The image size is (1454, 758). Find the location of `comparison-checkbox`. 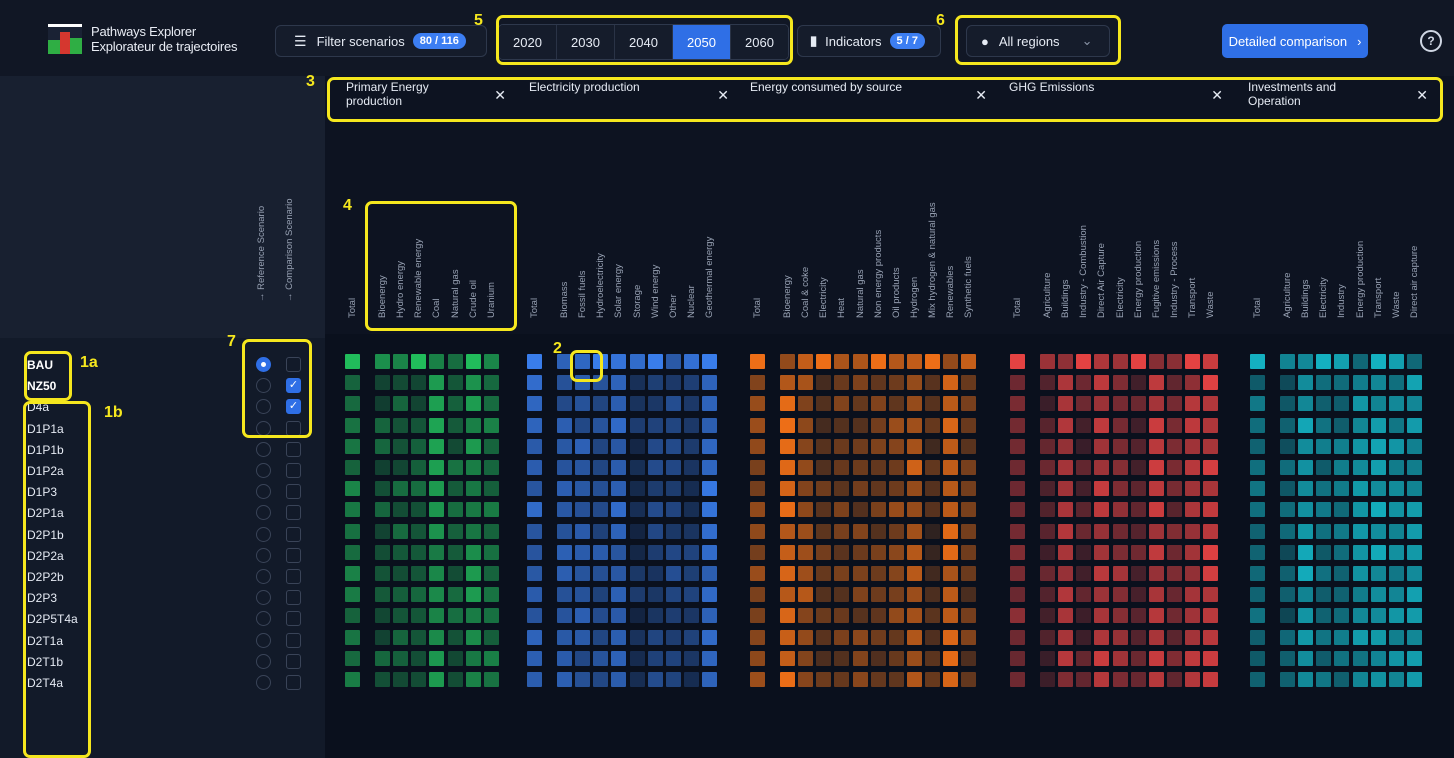

comparison-checkbox is located at coordinates (293, 682).